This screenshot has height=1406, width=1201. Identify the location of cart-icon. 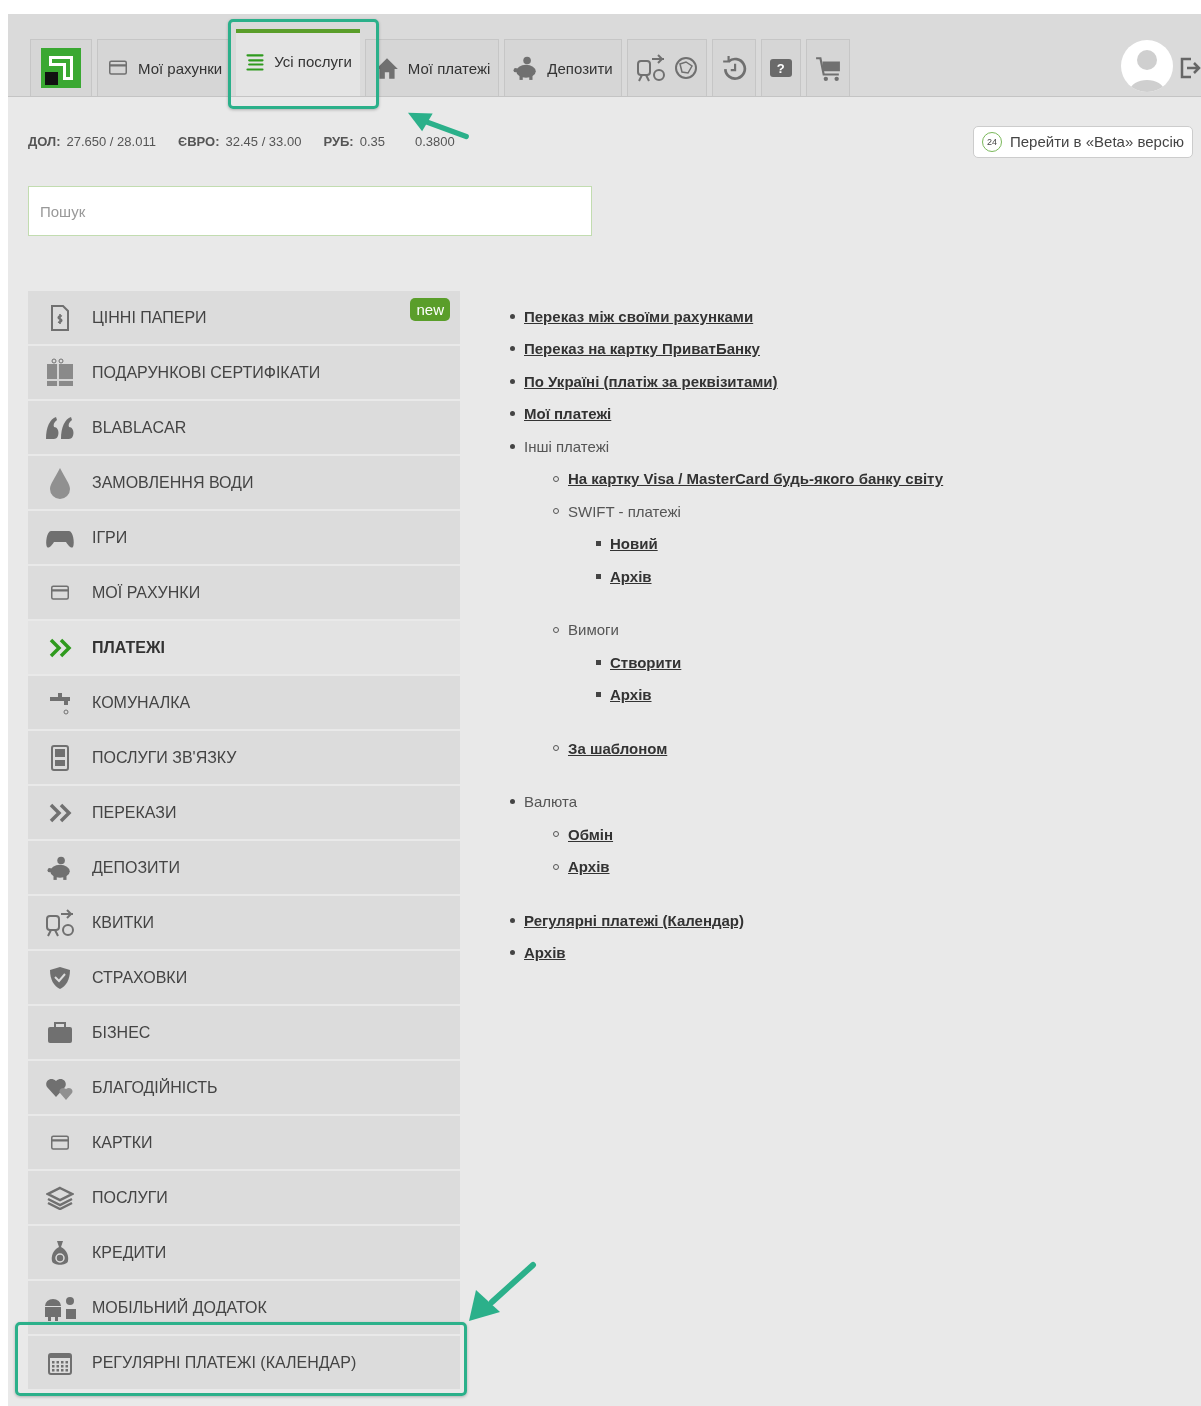
(827, 68).